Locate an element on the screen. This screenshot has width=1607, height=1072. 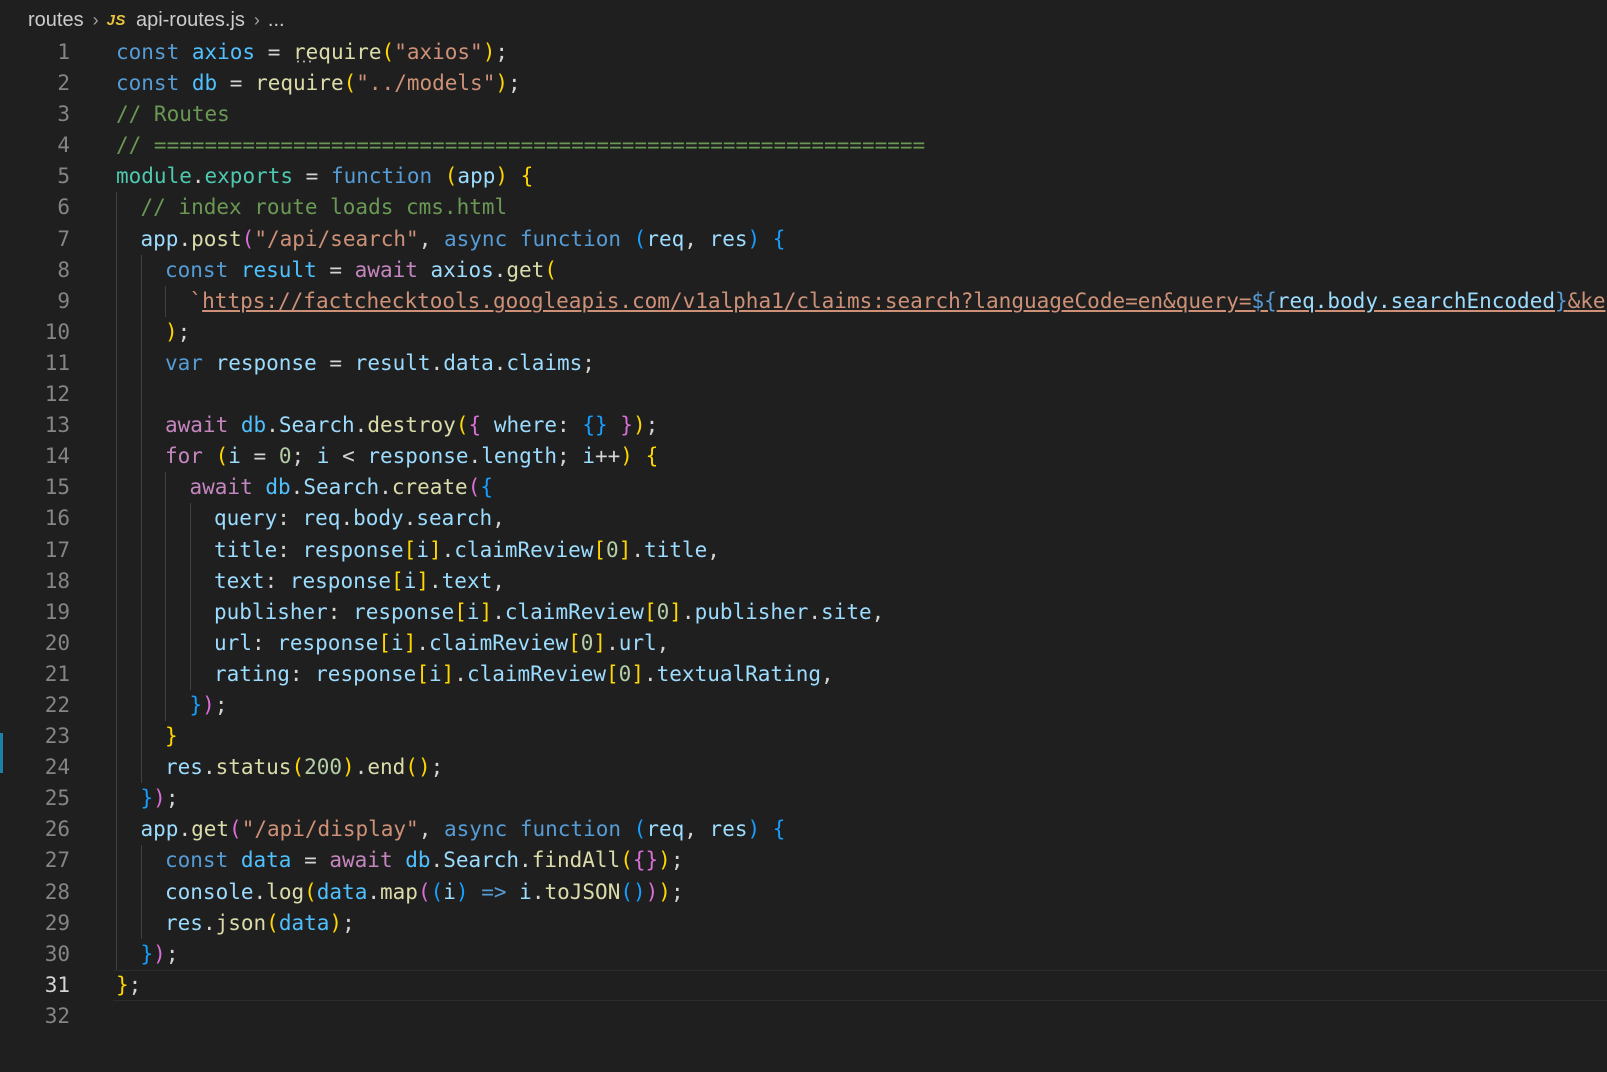
code-token: ; is located at coordinates (514, 83).